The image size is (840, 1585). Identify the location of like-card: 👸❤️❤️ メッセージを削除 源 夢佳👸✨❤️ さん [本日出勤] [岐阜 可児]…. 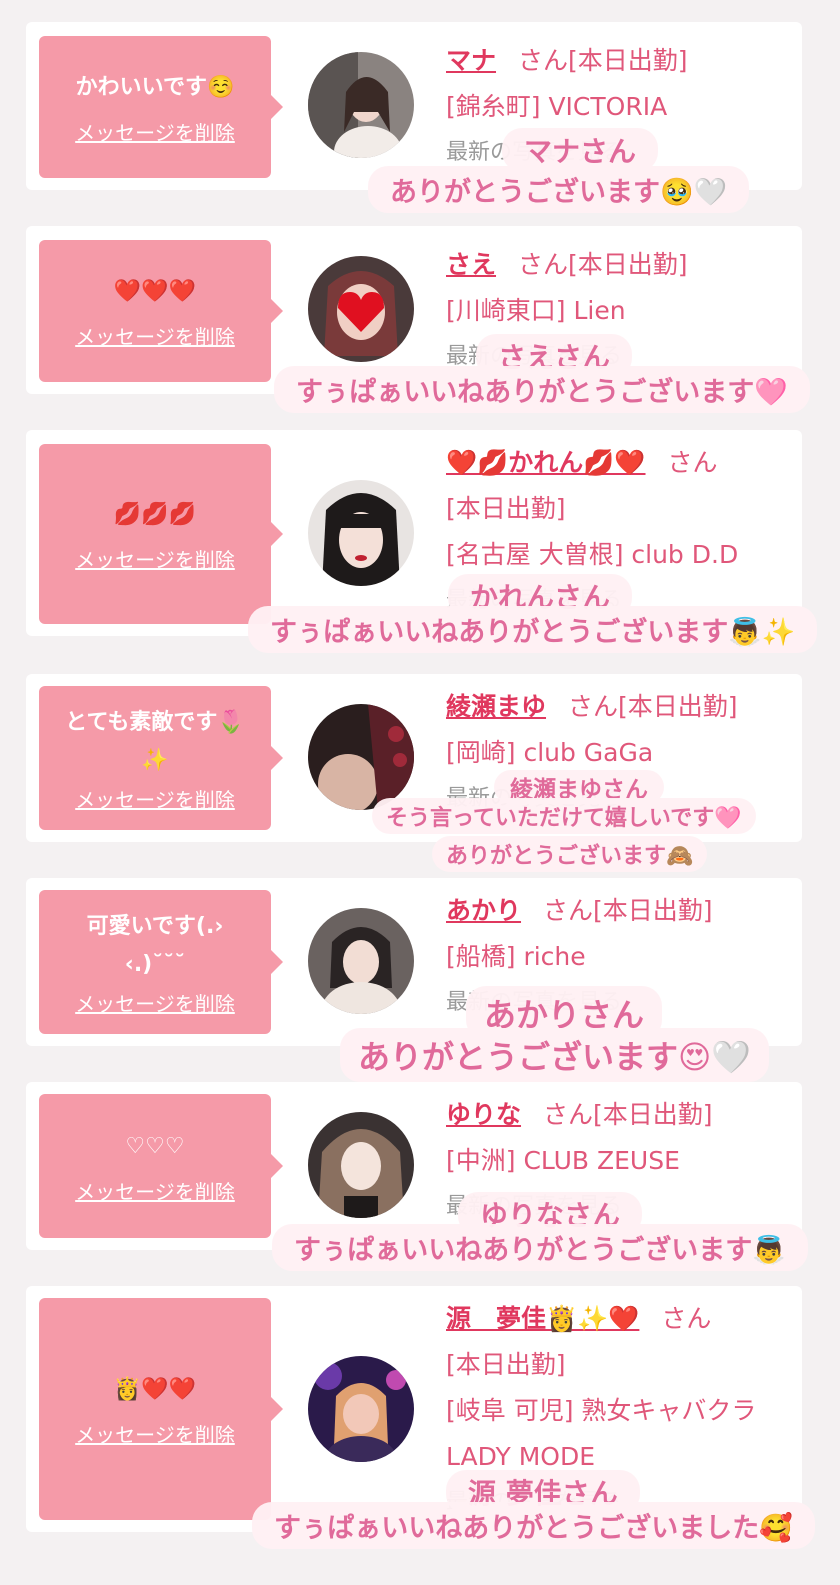
(414, 1409).